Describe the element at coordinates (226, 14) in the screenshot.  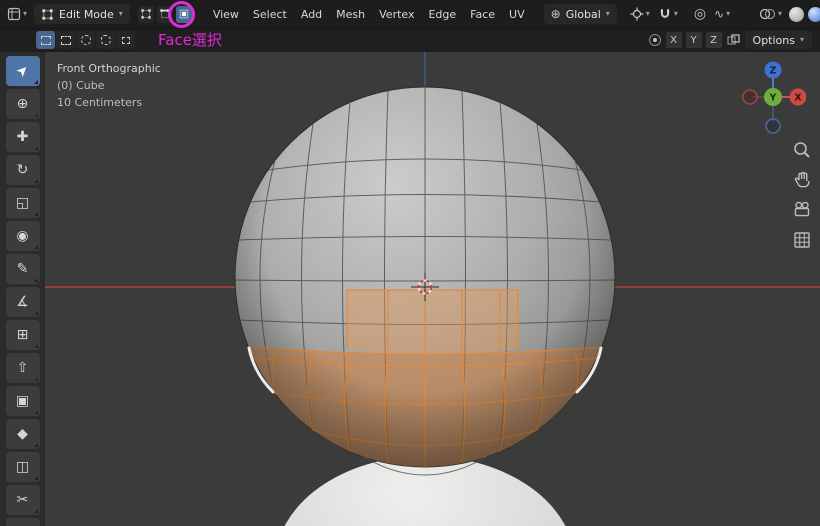
I see `menu-view: View` at that location.